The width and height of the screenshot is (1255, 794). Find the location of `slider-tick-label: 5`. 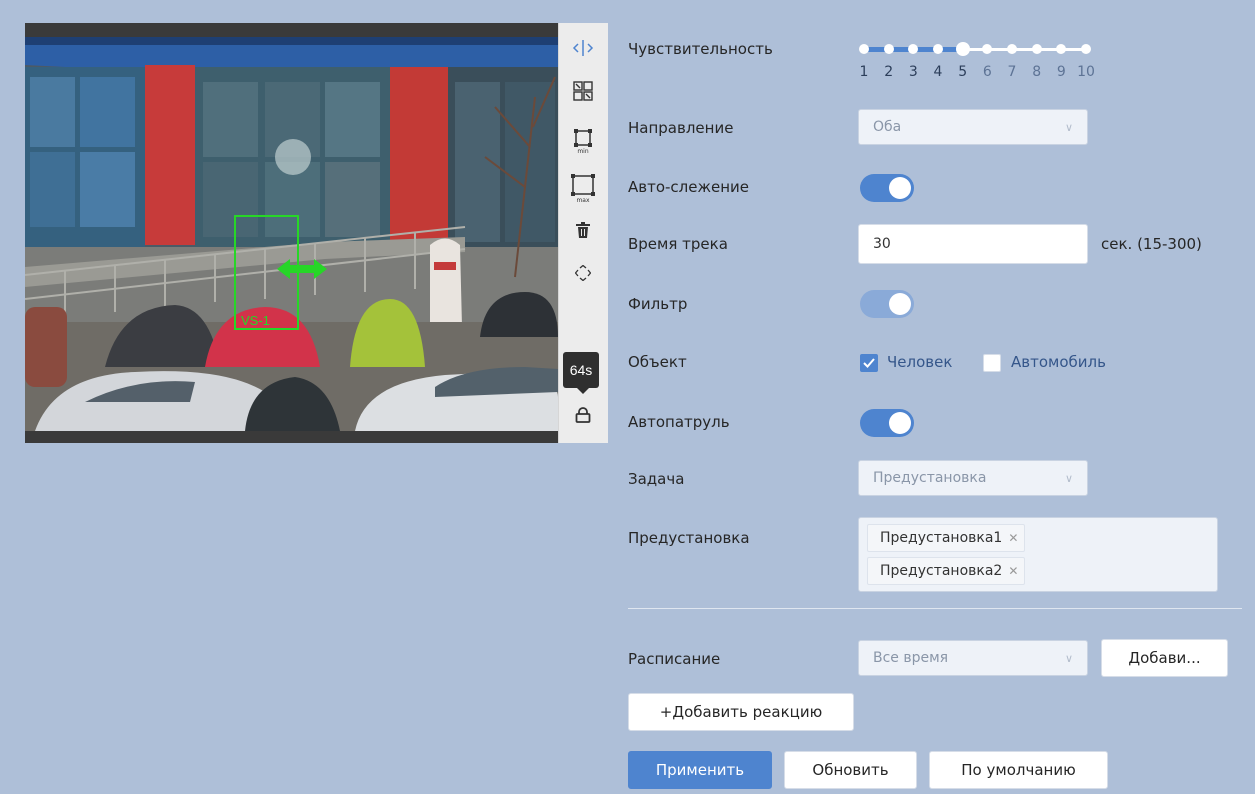

slider-tick-label: 5 is located at coordinates (963, 72).